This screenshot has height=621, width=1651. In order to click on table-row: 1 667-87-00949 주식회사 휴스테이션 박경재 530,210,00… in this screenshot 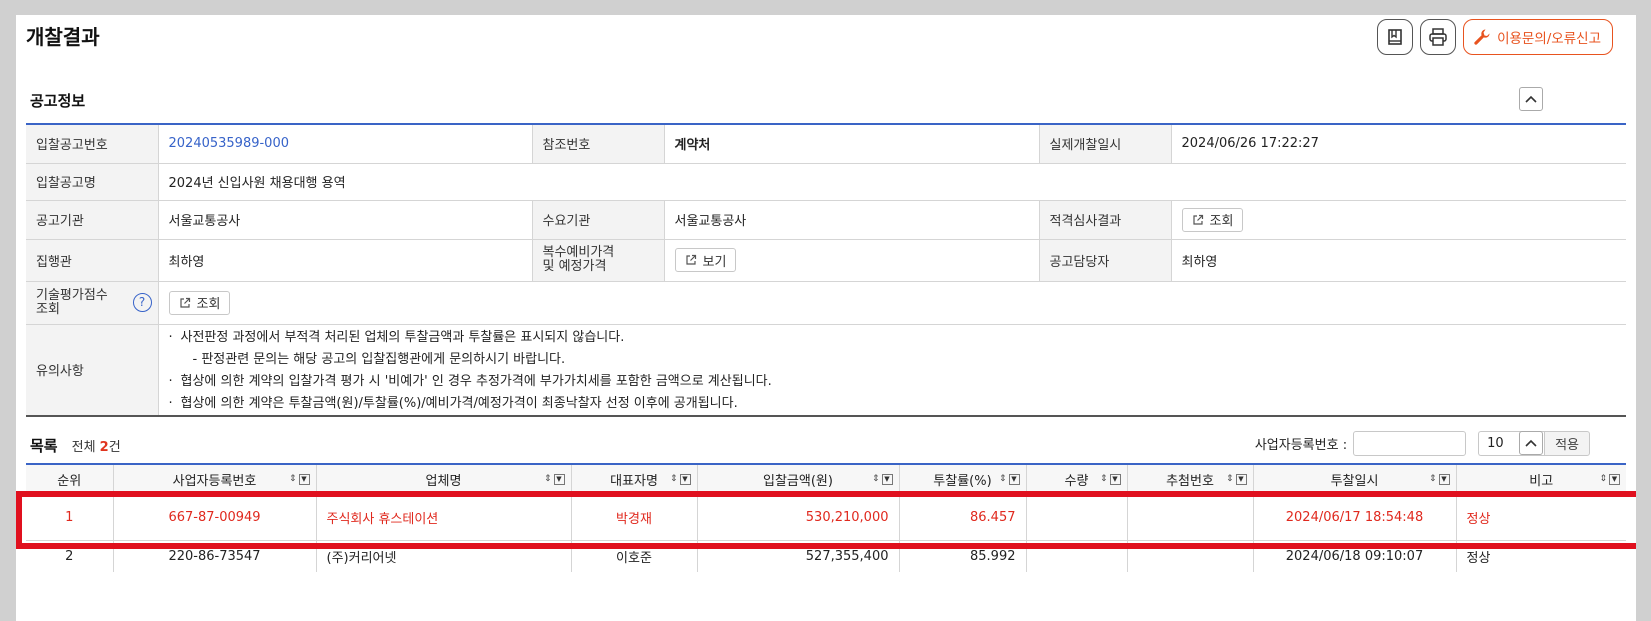, I will do `click(826, 517)`.